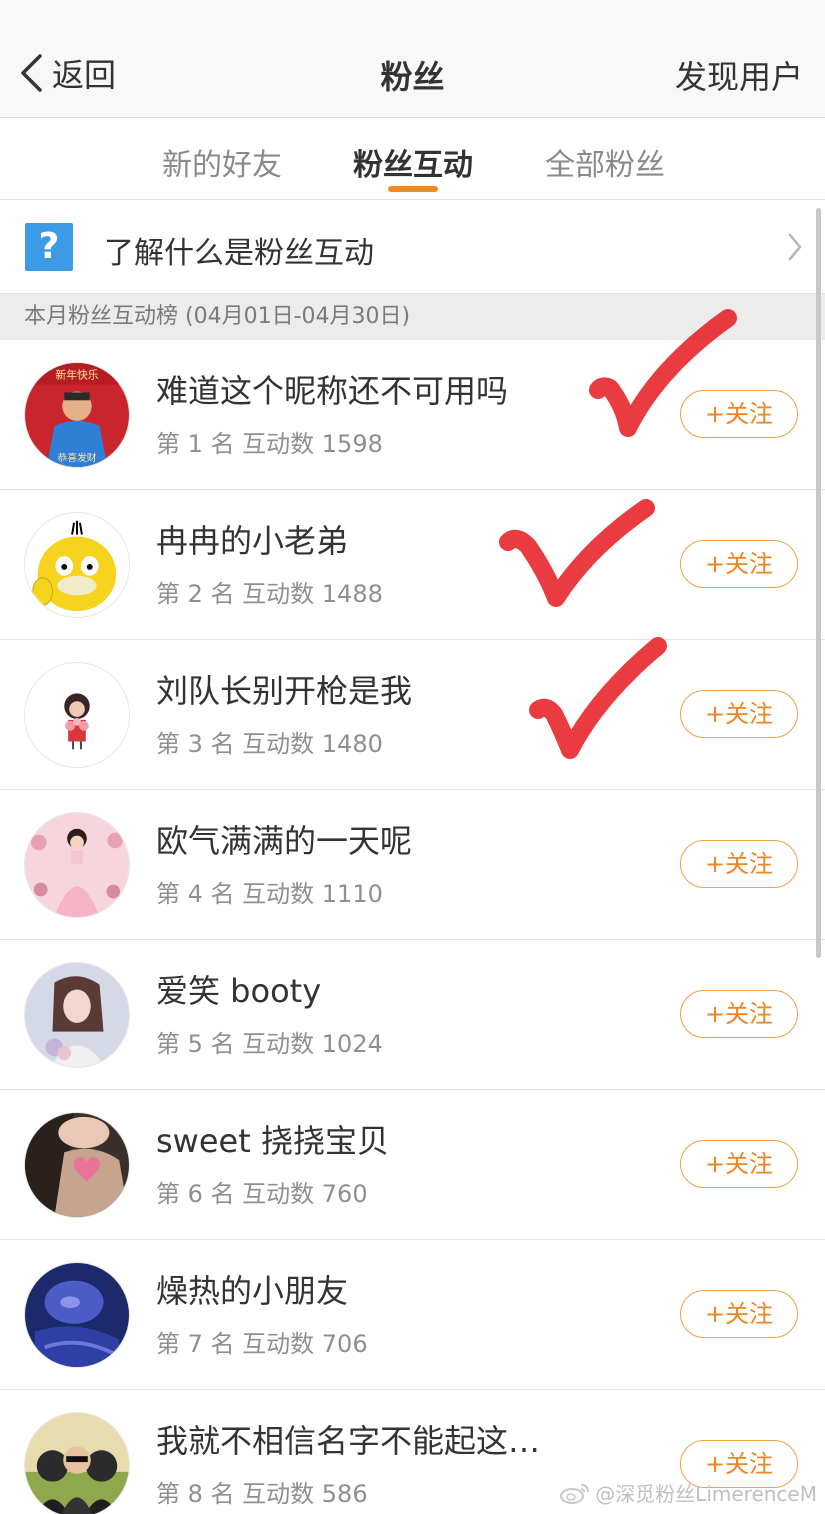  I want to click on fan-rank-stats: 第 7 名 互动数 706, so click(262, 1344).